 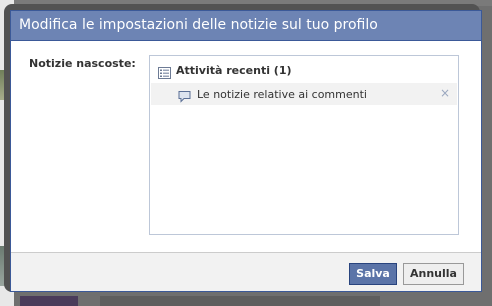 I want to click on save-button: Salva, so click(x=373, y=274).